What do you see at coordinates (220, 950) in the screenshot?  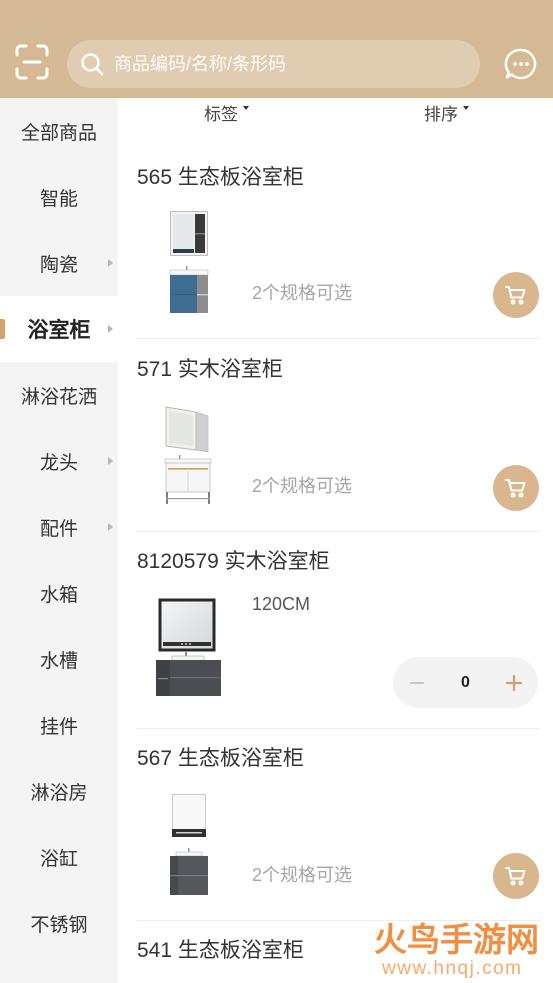 I see `product-title: 541 生态板浴室柜` at bounding box center [220, 950].